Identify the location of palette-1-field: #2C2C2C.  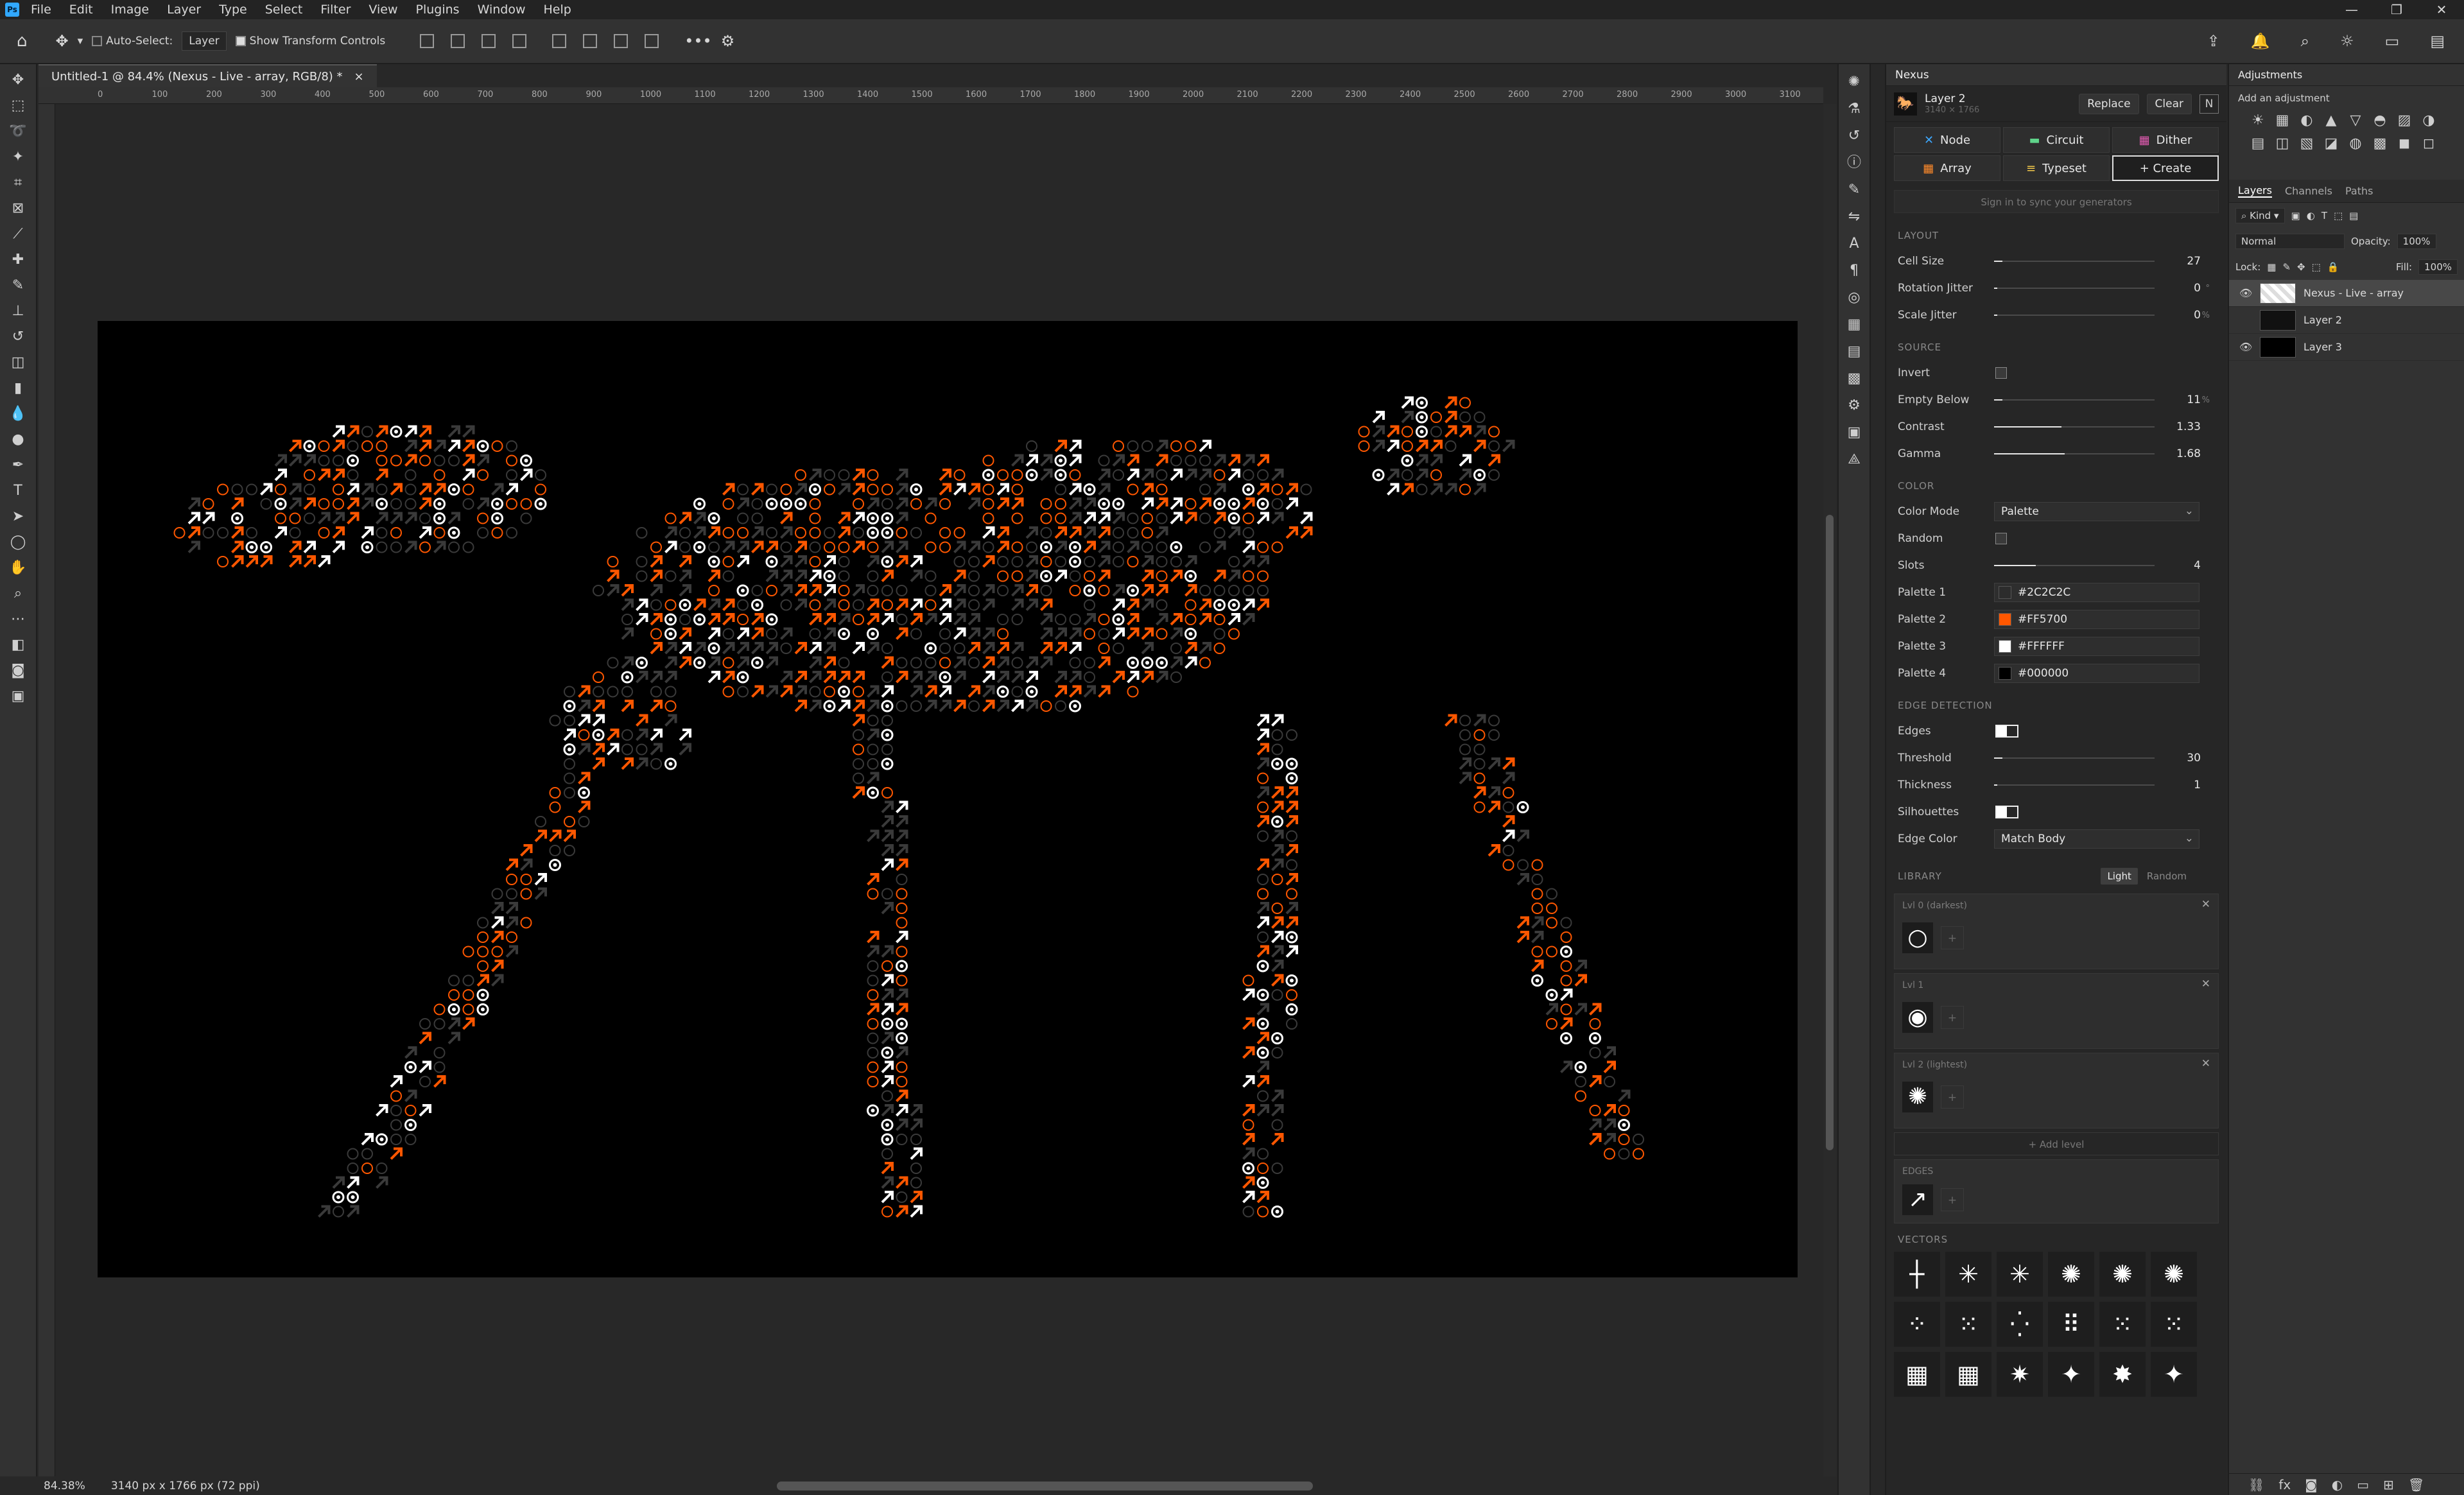
(2096, 592).